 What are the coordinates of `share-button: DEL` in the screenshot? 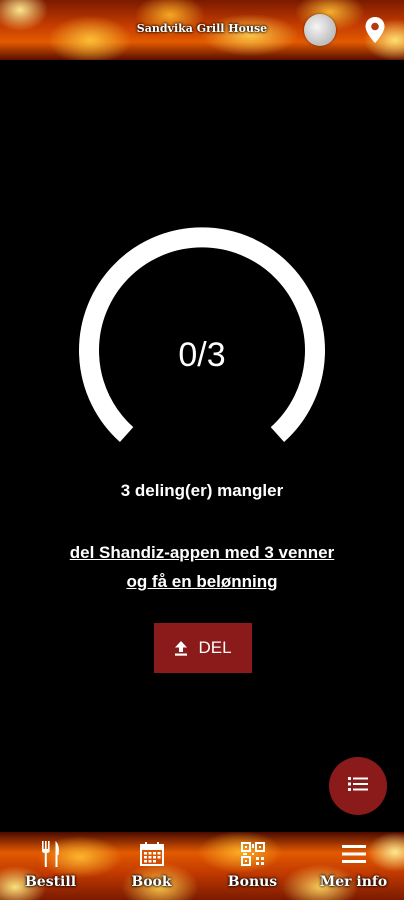 It's located at (203, 648).